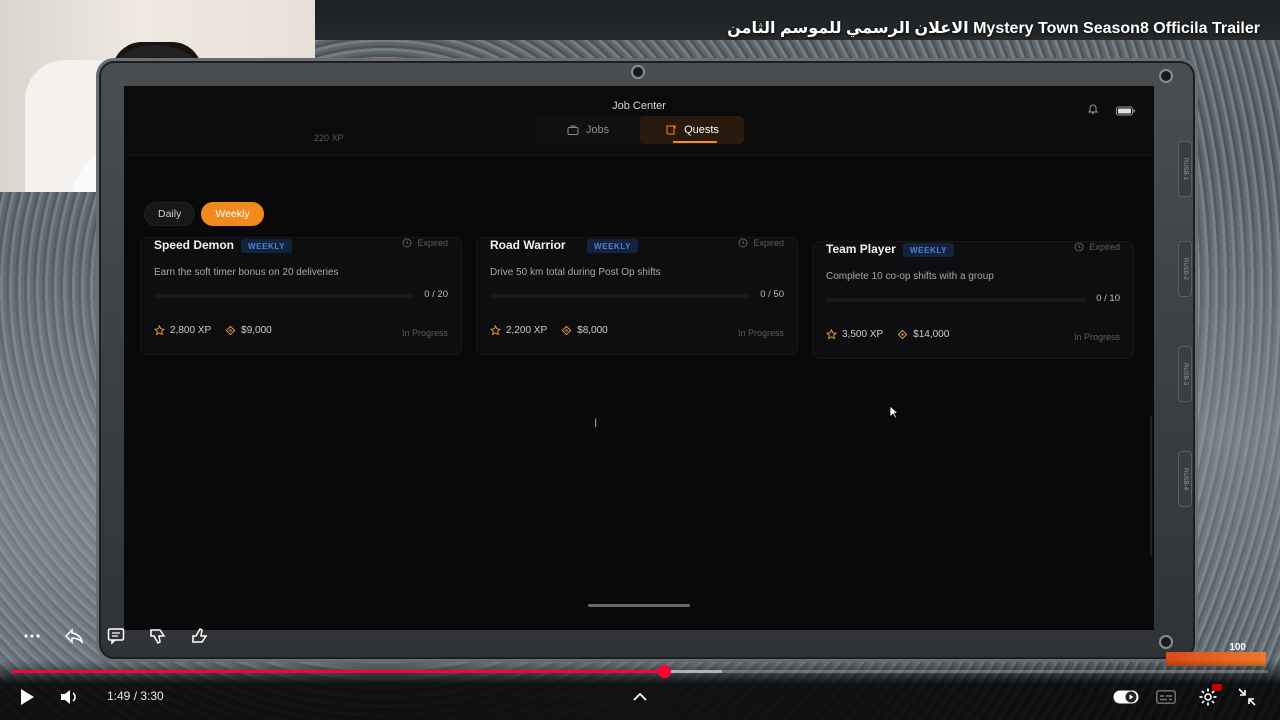  What do you see at coordinates (74, 636) in the screenshot?
I see `share-icon` at bounding box center [74, 636].